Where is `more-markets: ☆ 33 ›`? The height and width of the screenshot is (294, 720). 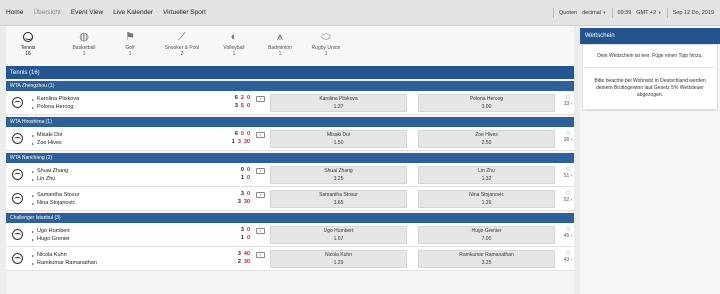 more-markets: ☆ 33 › is located at coordinates (568, 100).